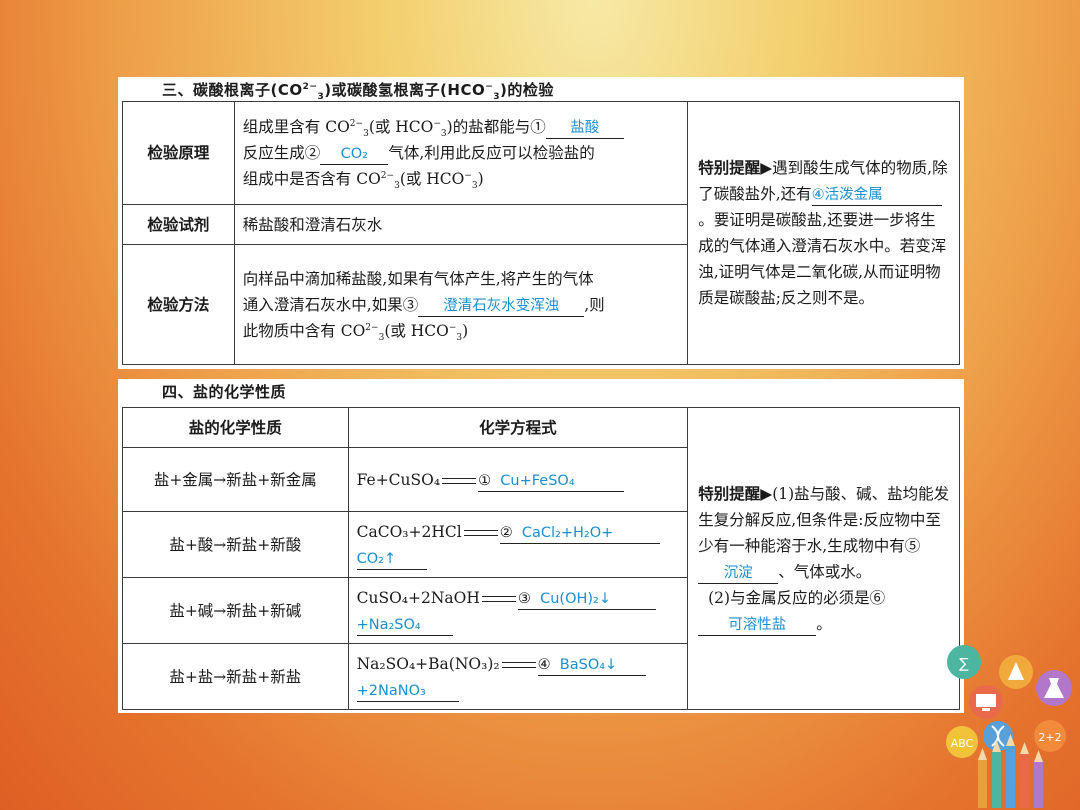 Image resolution: width=1080 pixels, height=810 pixels. I want to click on abc-icon: ABC, so click(962, 742).